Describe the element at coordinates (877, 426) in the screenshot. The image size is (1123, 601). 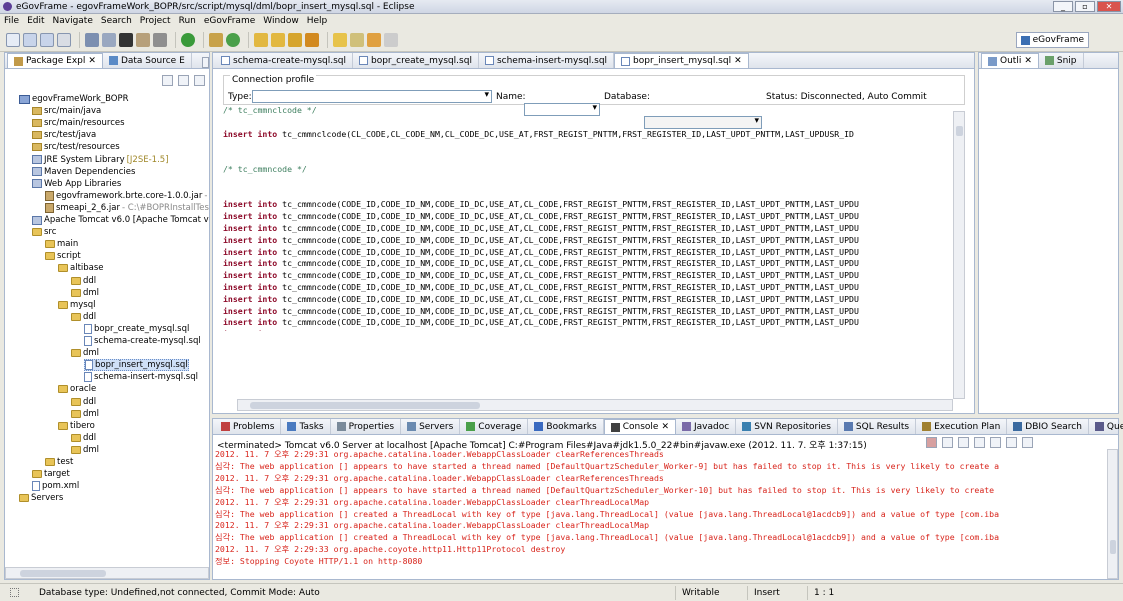
I see `tab-sql-results: SQL Results` at that location.